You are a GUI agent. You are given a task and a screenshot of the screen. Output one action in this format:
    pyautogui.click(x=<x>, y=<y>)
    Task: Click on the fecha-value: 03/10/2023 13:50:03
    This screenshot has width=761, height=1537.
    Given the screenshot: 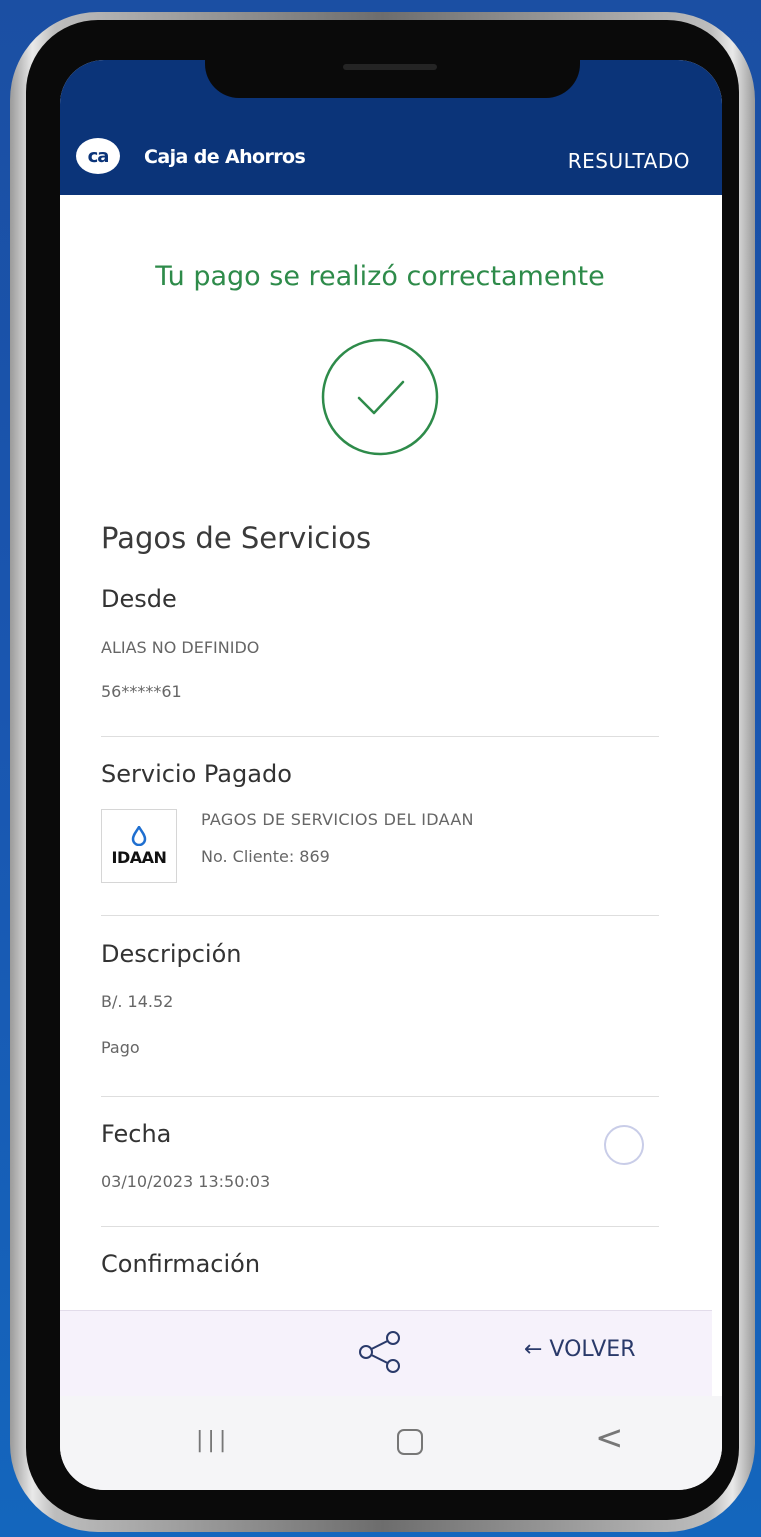 What is the action you would take?
    pyautogui.click(x=186, y=1181)
    